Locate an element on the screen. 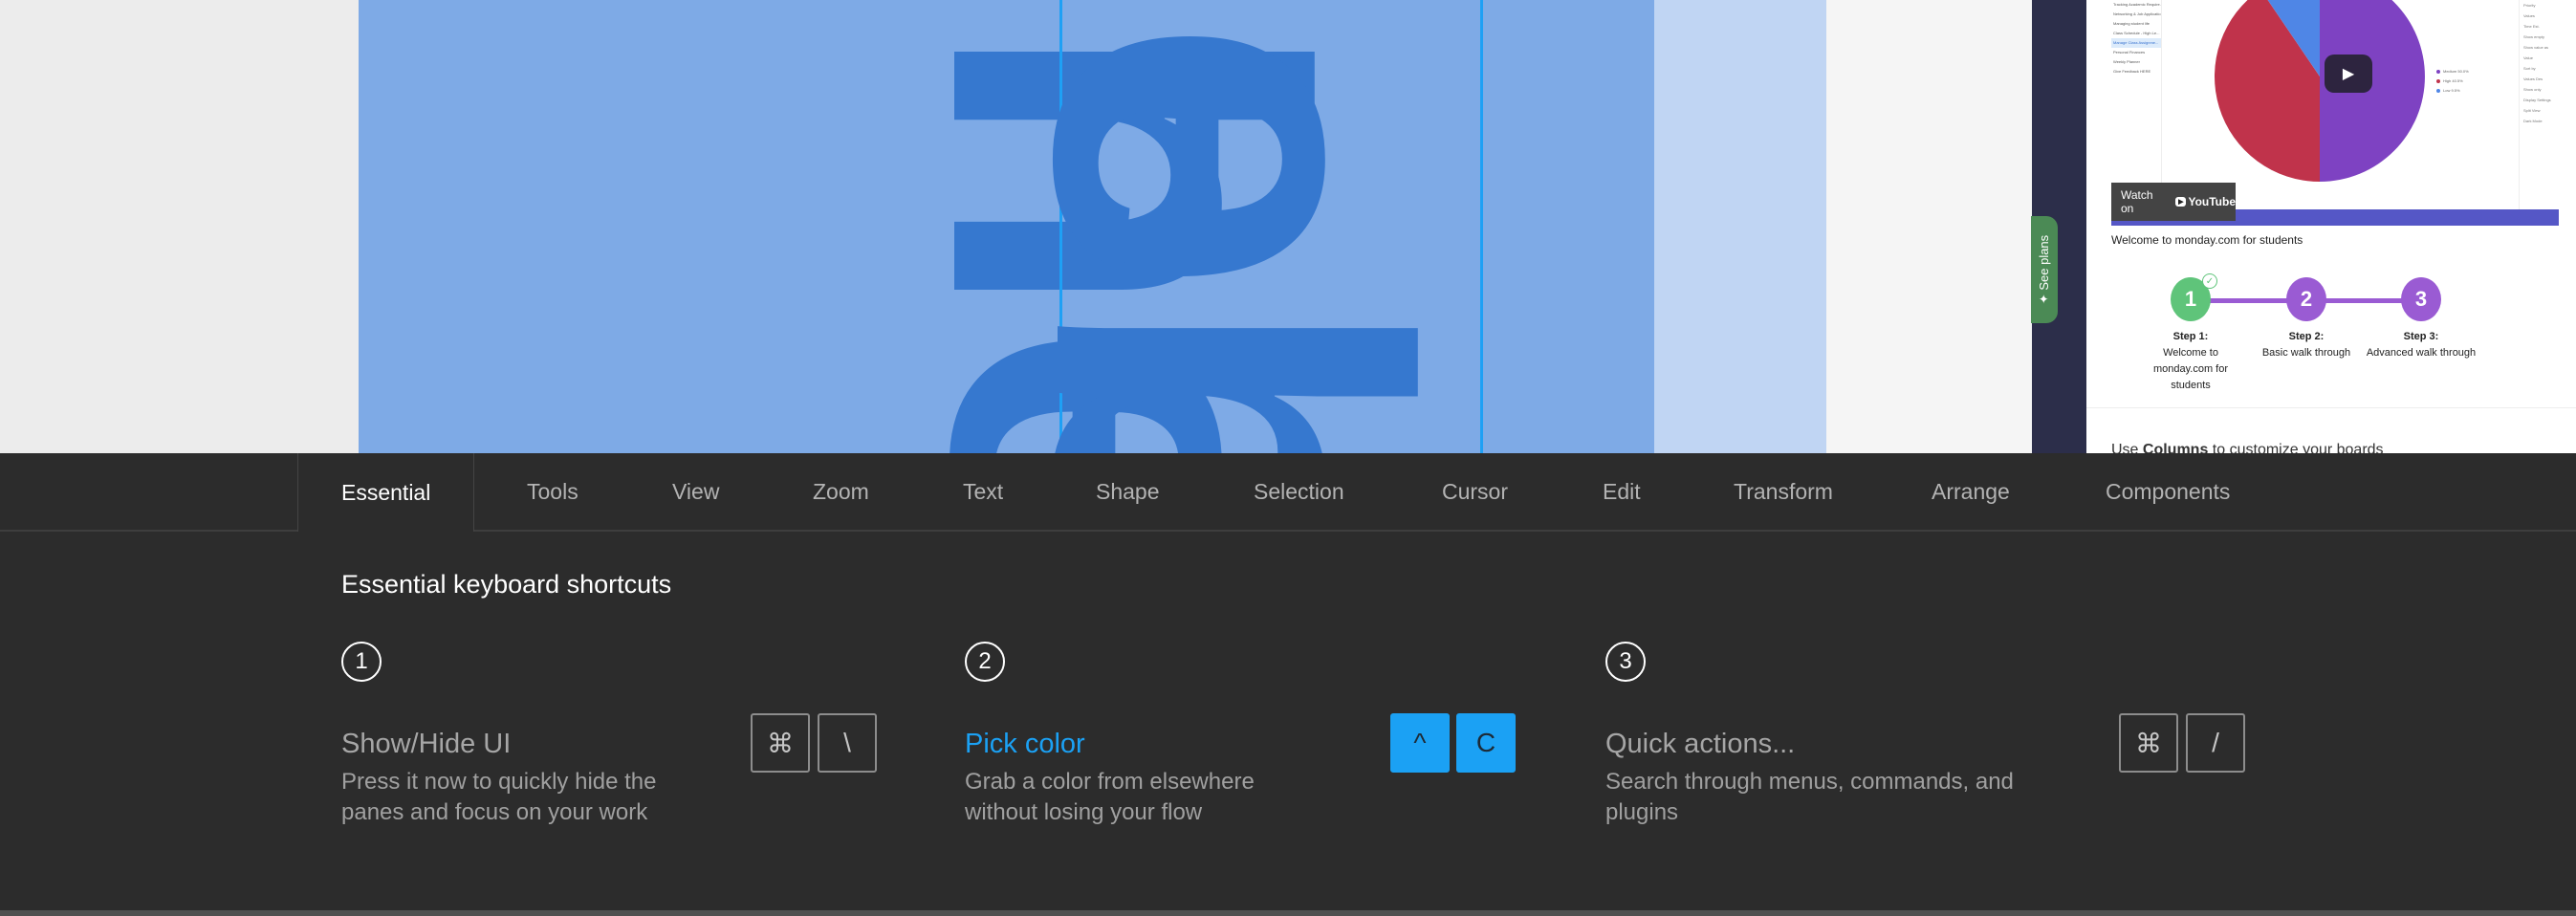 The height and width of the screenshot is (916, 2576). sparkle-icon: ✦ is located at coordinates (2044, 297).